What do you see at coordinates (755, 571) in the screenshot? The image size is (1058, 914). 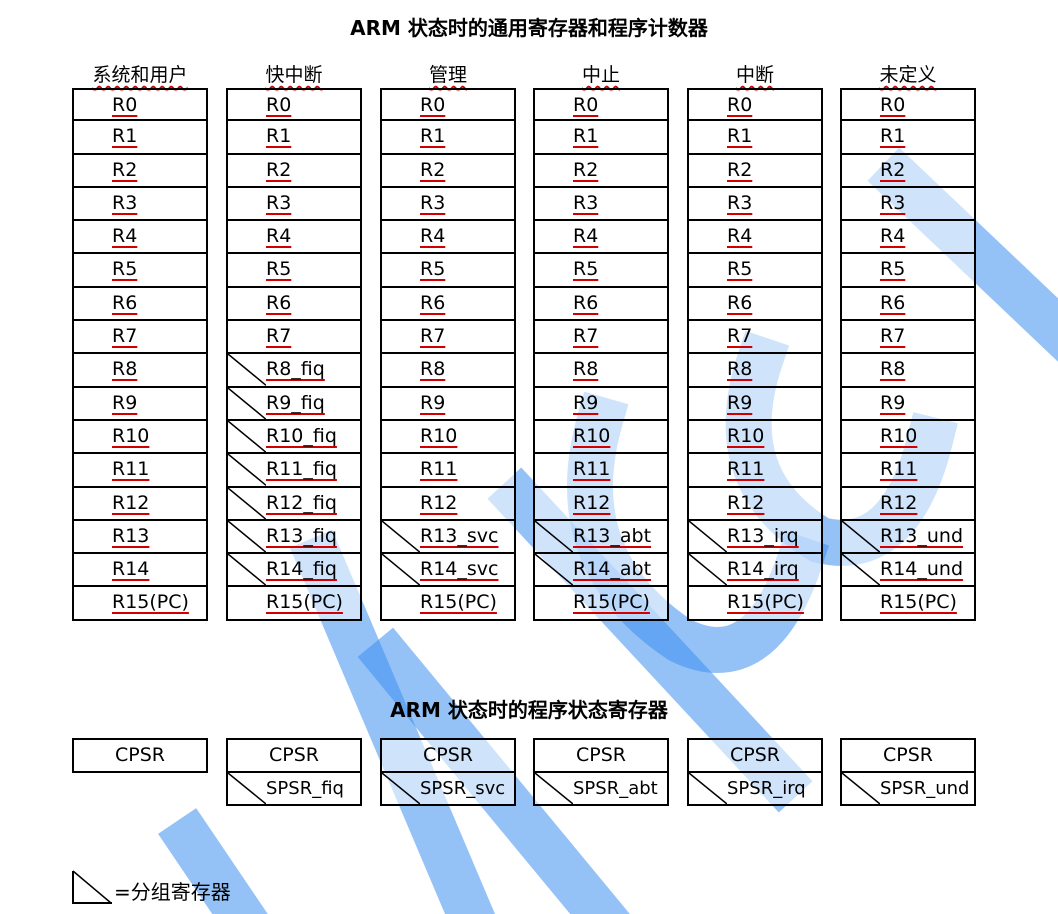 I see `register-cell: R14_irq` at bounding box center [755, 571].